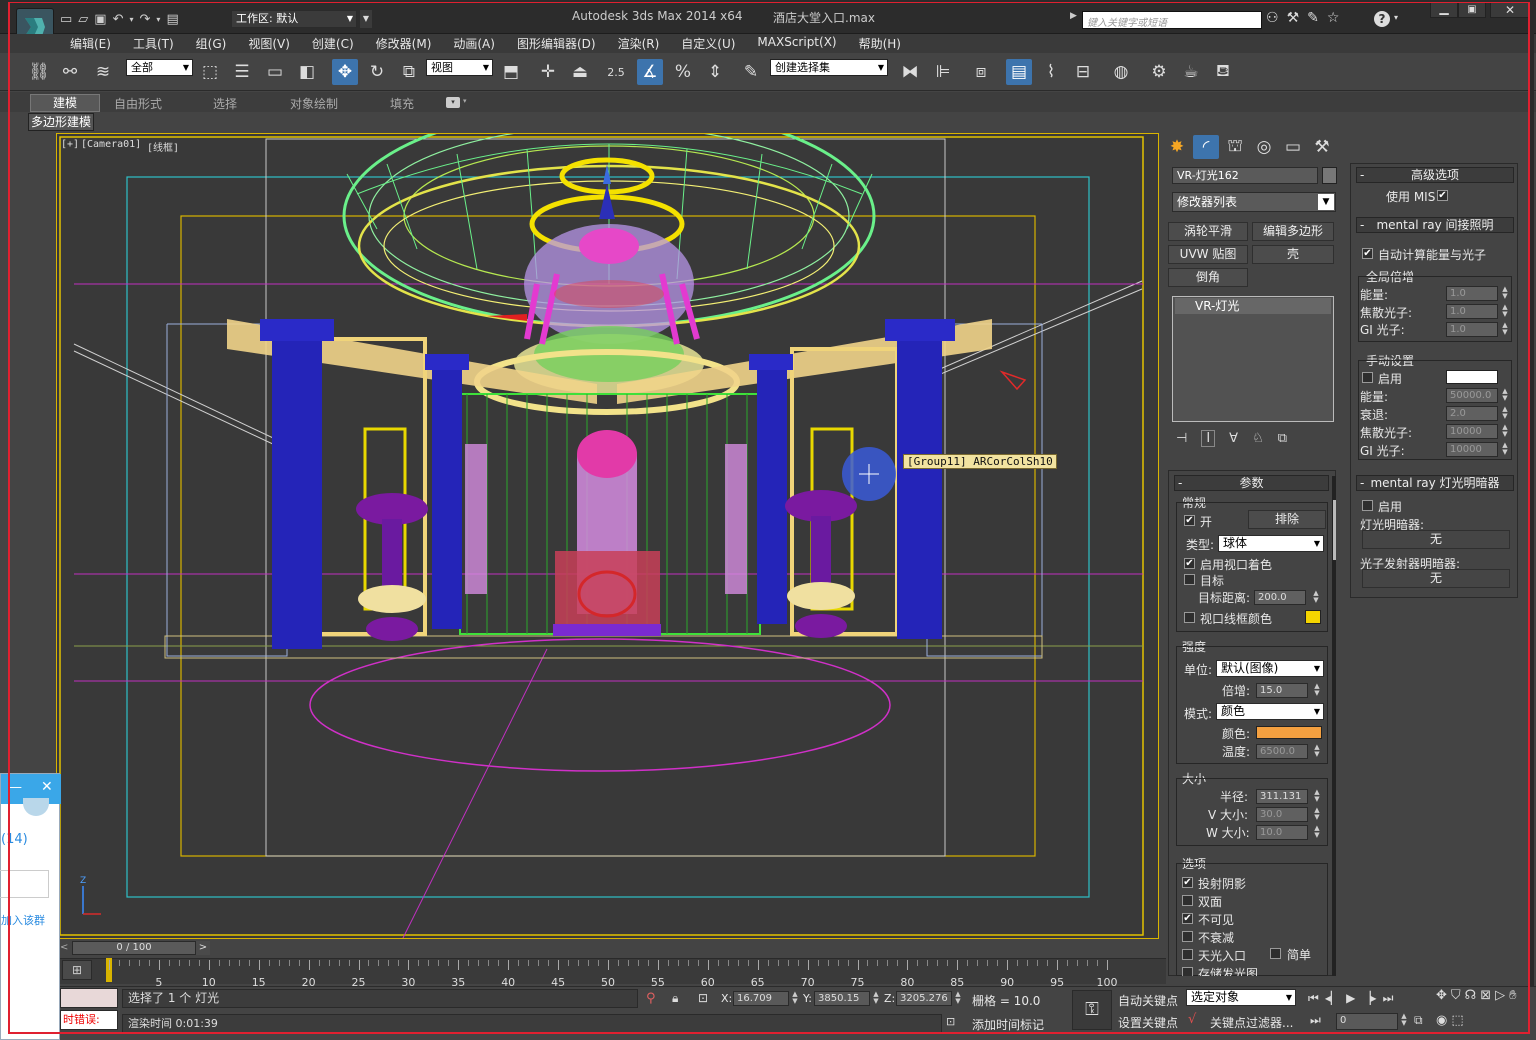 Image resolution: width=1536 pixels, height=1040 pixels. I want to click on save-icon: ▣, so click(100, 19).